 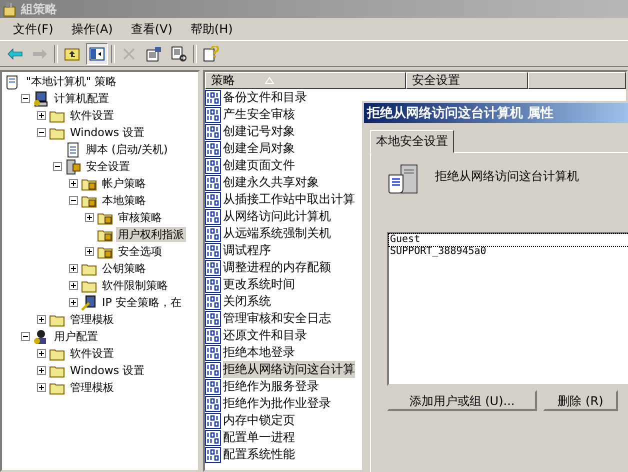 I want to click on policy-name: 关闭系统, so click(x=247, y=301).